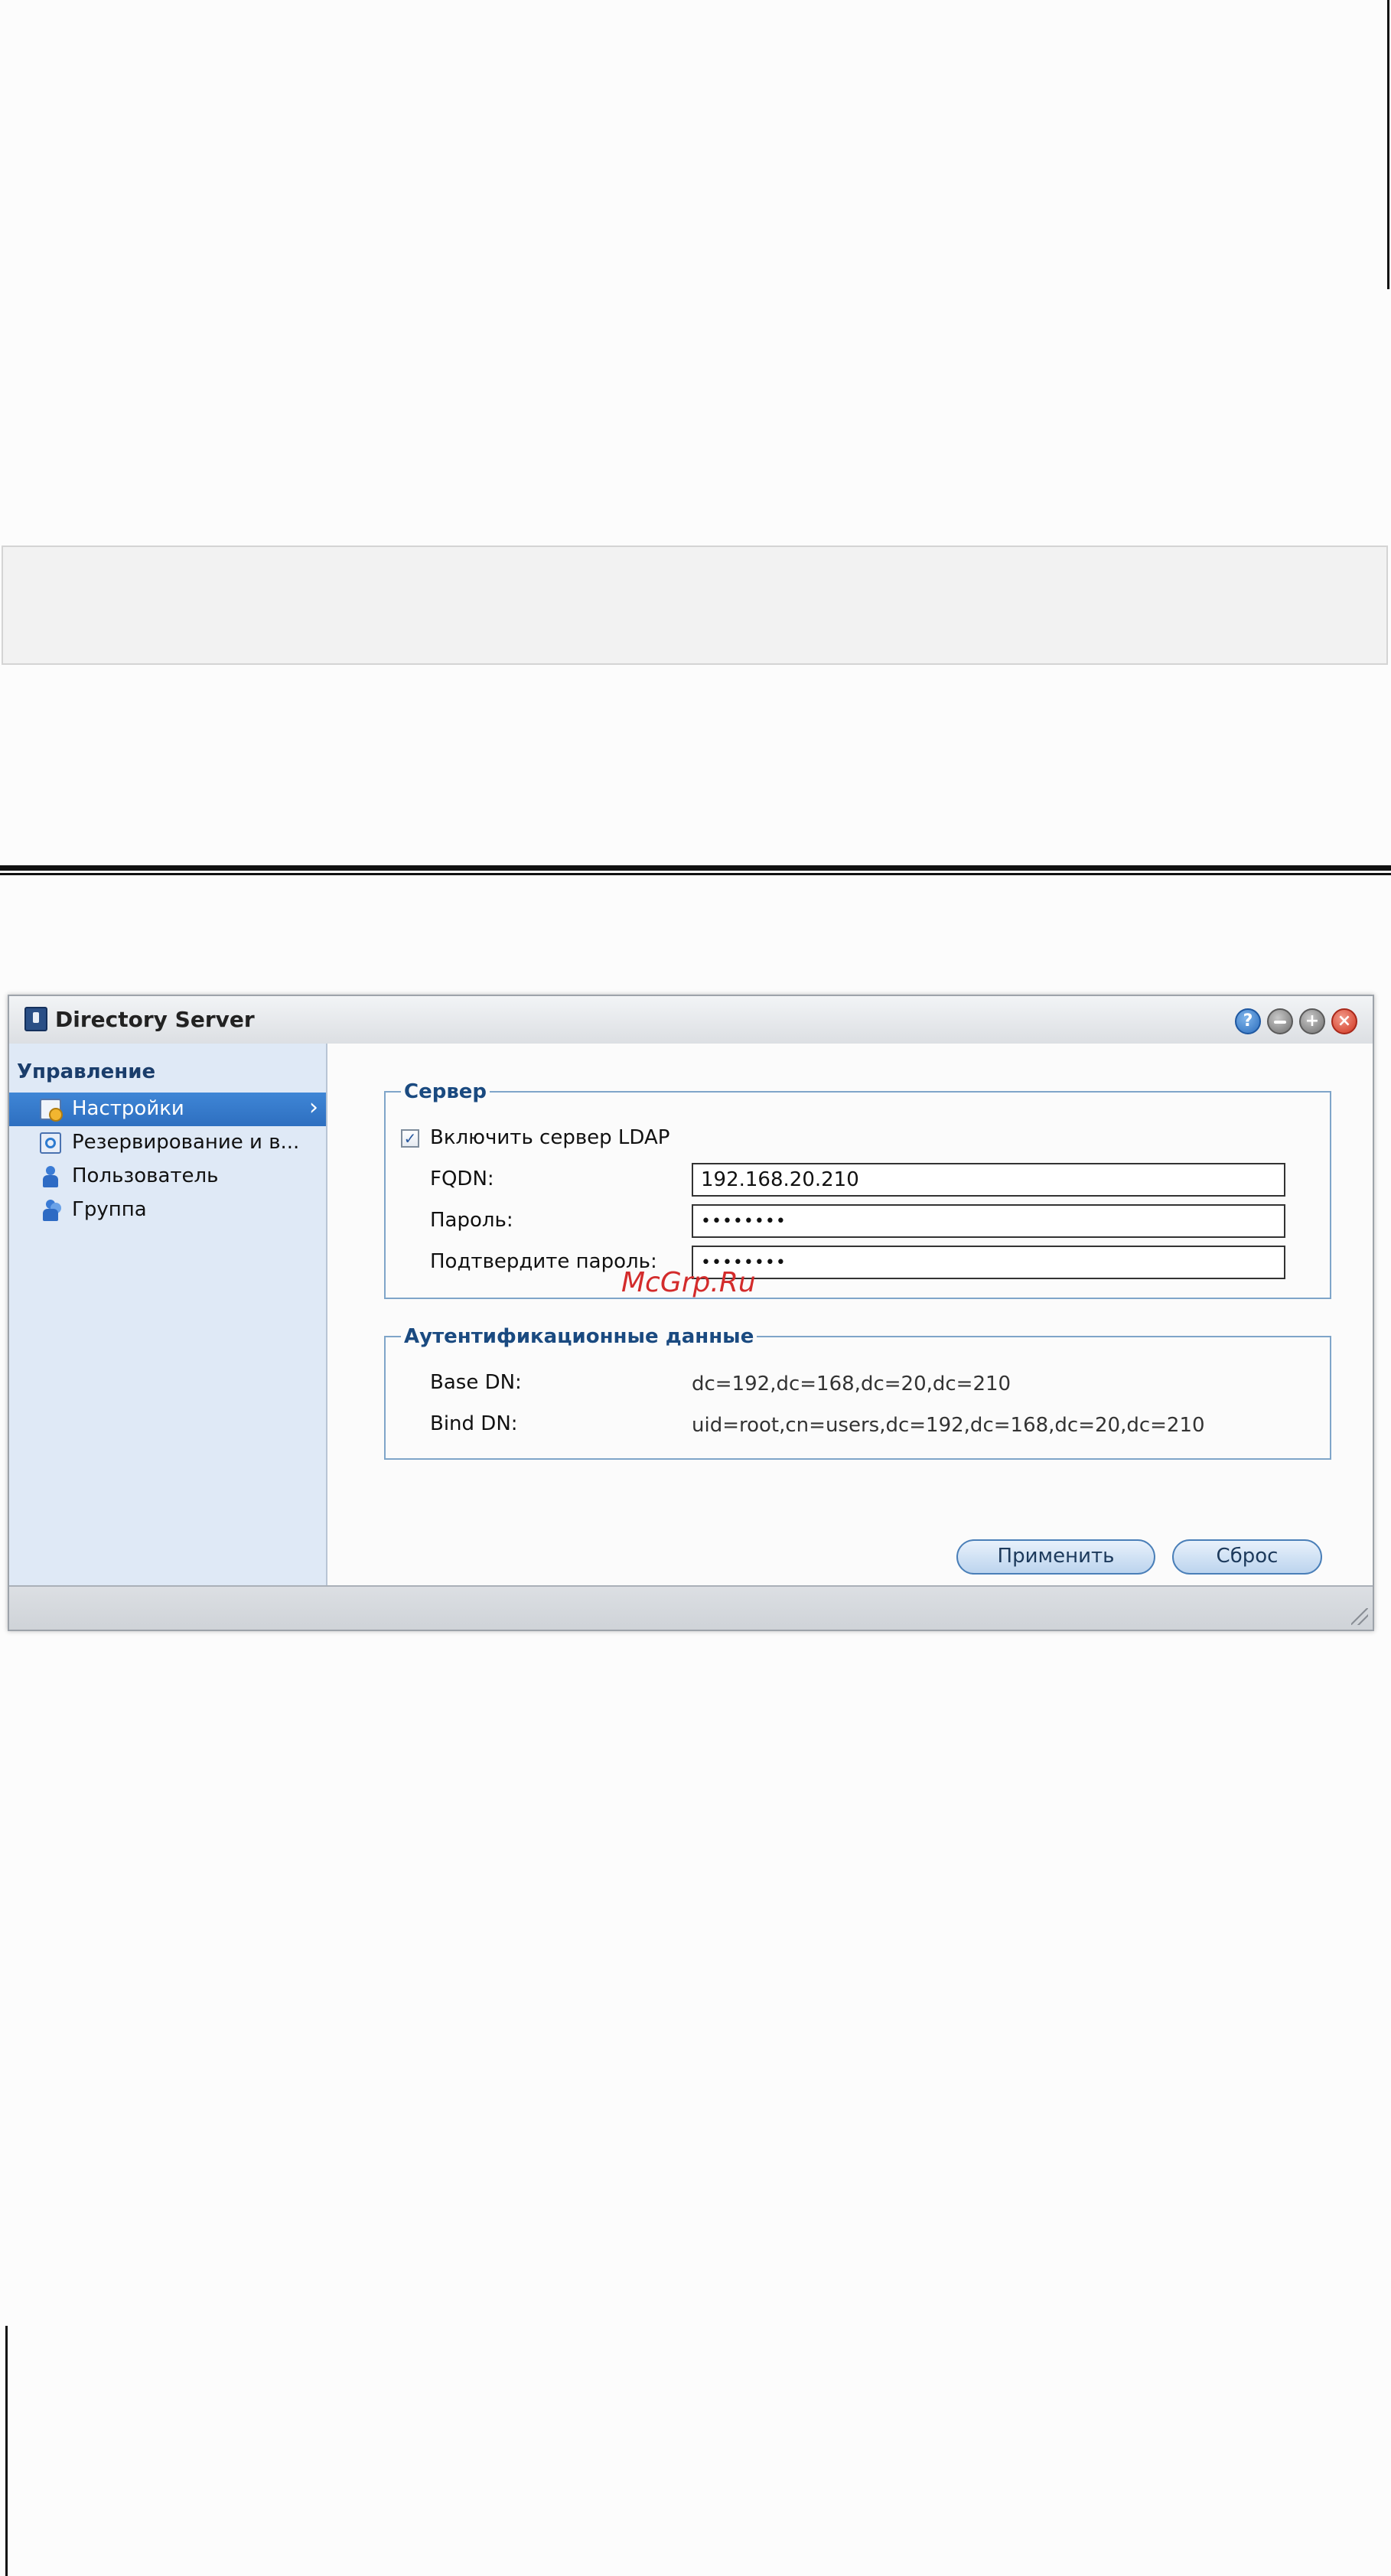 The width and height of the screenshot is (1391, 2576). I want to click on fqdn-input, so click(988, 1180).